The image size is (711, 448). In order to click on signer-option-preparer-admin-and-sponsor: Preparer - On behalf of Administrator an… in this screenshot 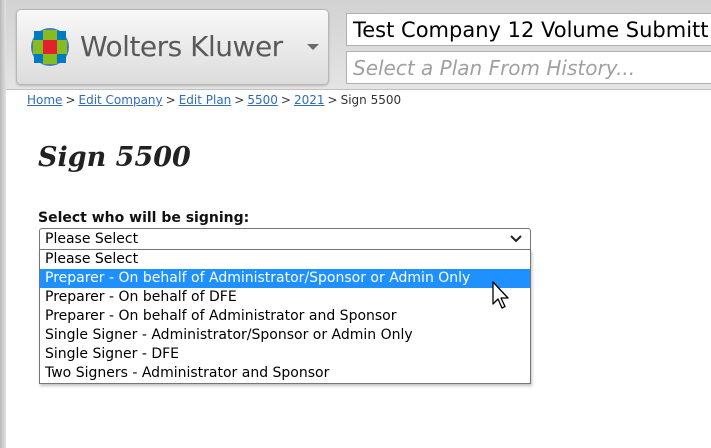, I will do `click(285, 316)`.